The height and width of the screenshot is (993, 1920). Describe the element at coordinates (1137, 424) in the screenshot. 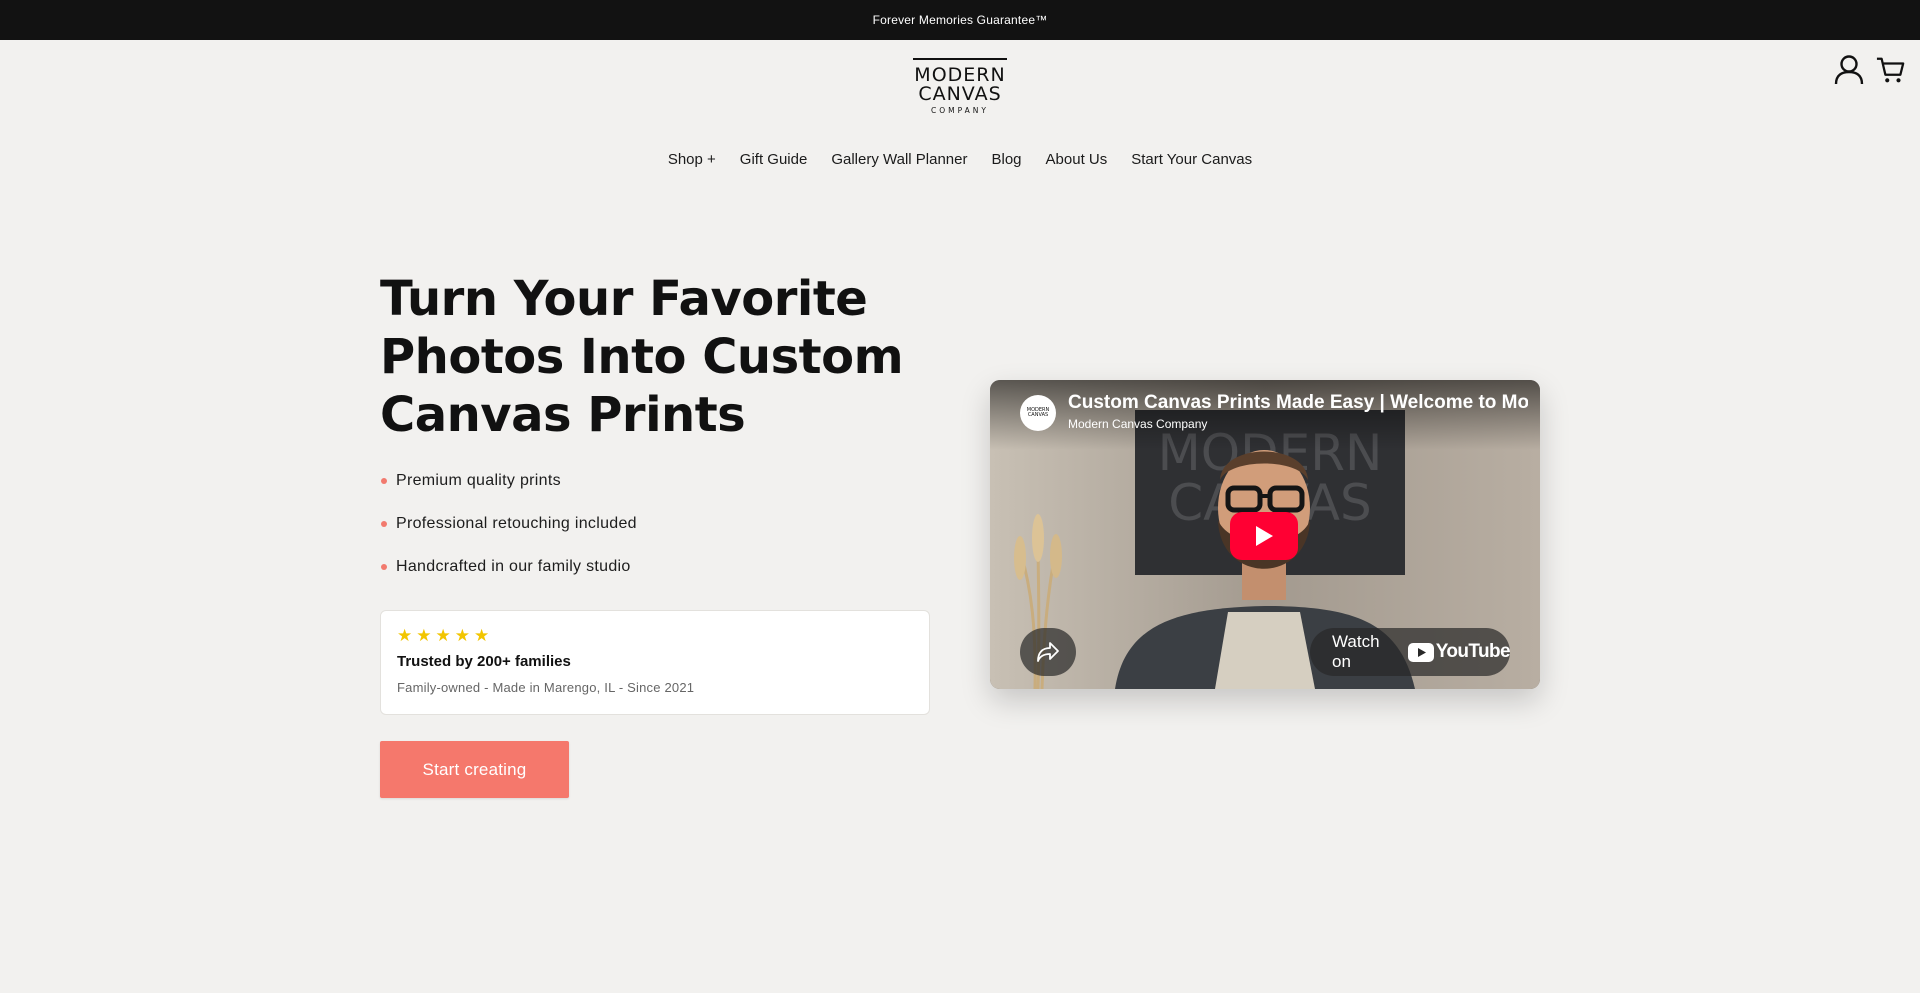

I see `video-channel: Modern Canvas Company` at that location.